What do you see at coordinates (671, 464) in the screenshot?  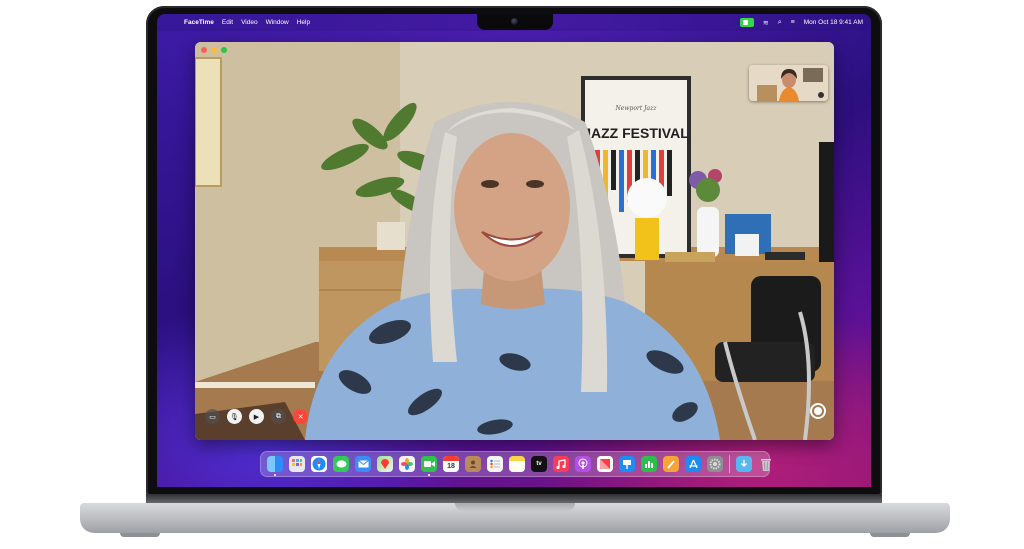 I see `pages-icon` at bounding box center [671, 464].